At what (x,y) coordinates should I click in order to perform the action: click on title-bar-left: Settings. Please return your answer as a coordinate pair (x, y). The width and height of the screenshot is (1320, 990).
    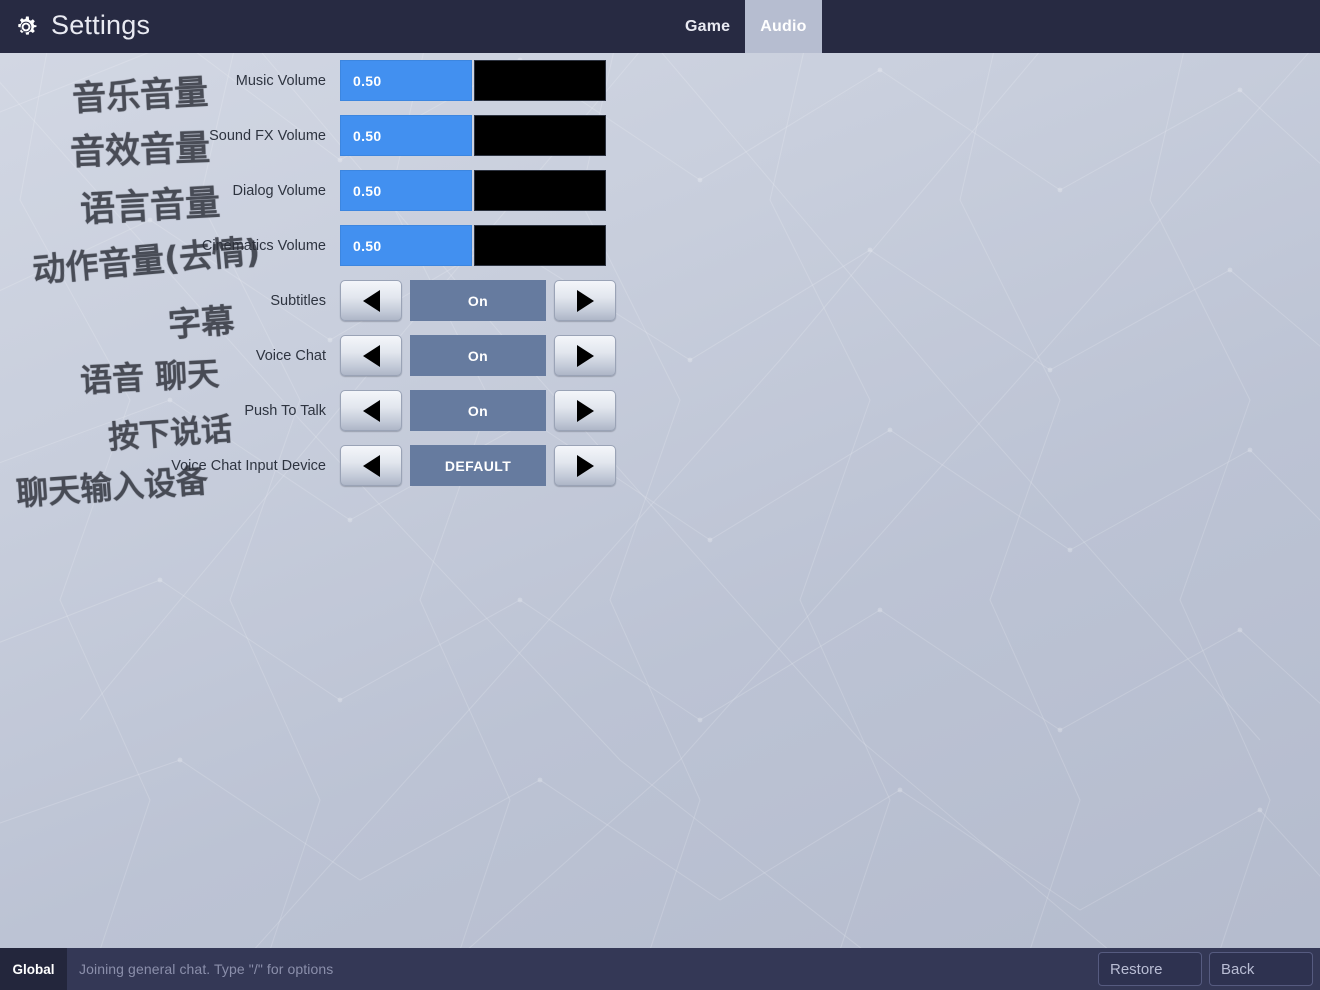
    Looking at the image, I should click on (81, 26).